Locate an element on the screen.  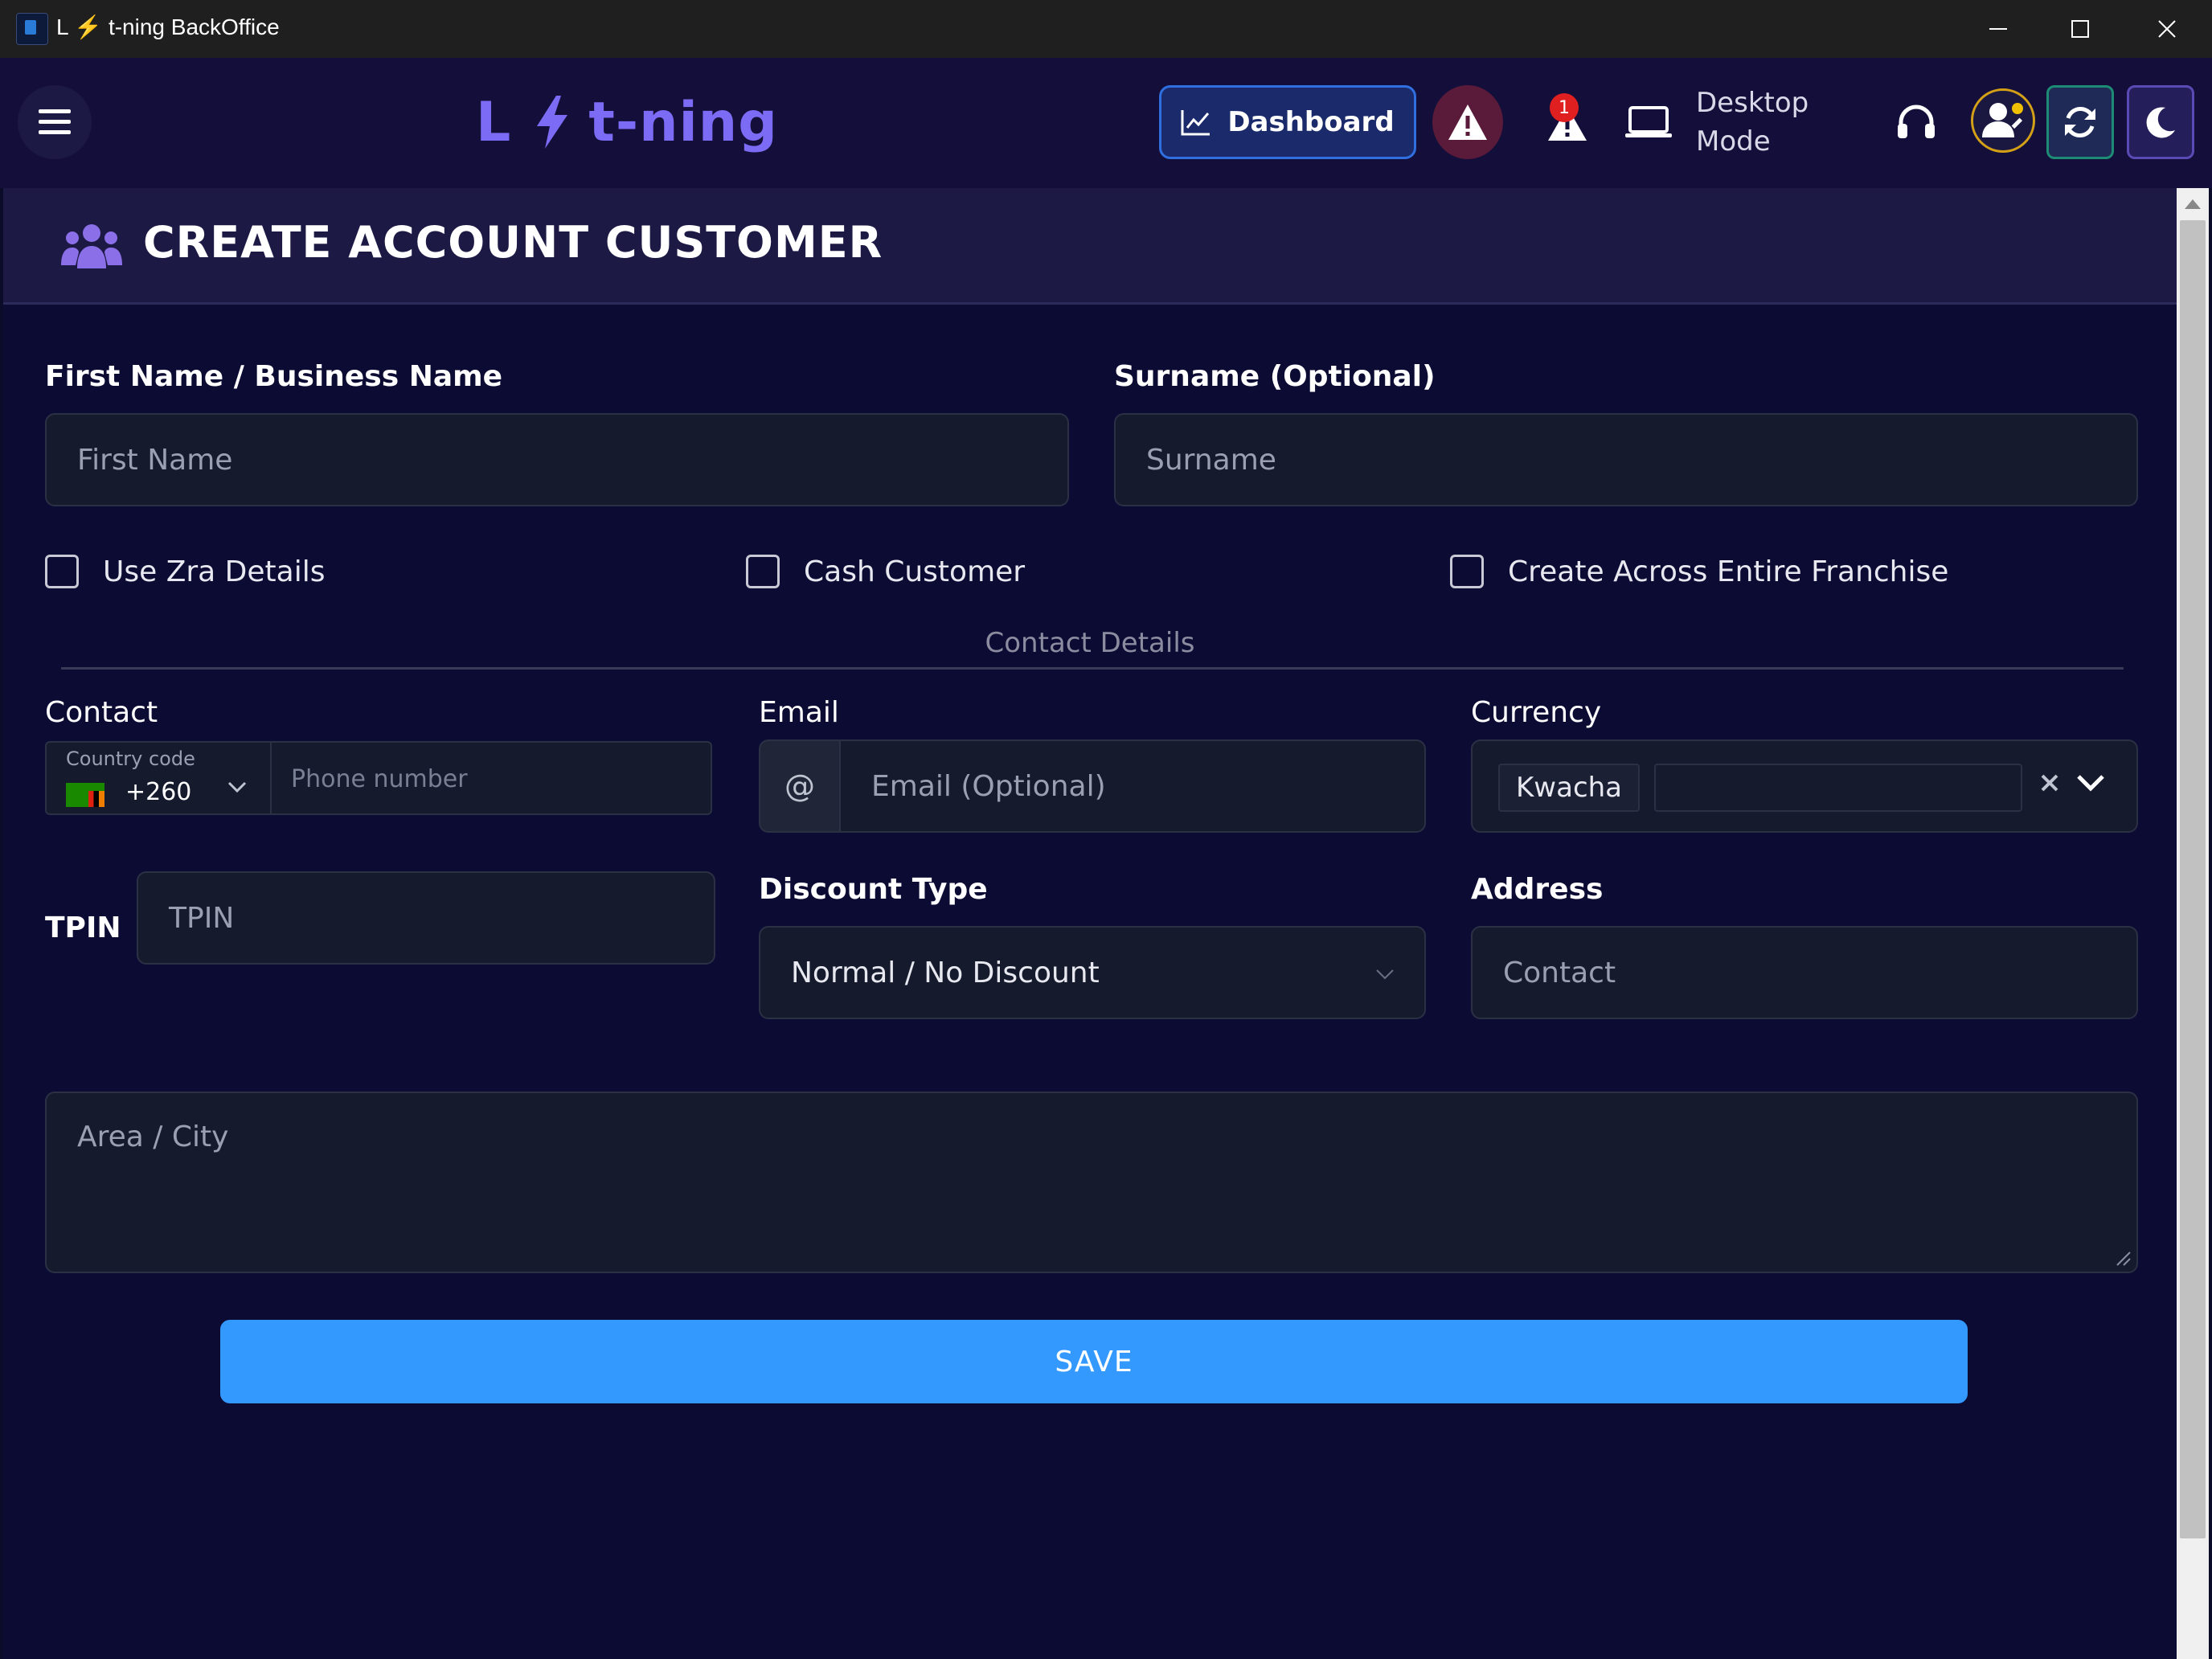
currency-chip: Kwacha is located at coordinates (1569, 788).